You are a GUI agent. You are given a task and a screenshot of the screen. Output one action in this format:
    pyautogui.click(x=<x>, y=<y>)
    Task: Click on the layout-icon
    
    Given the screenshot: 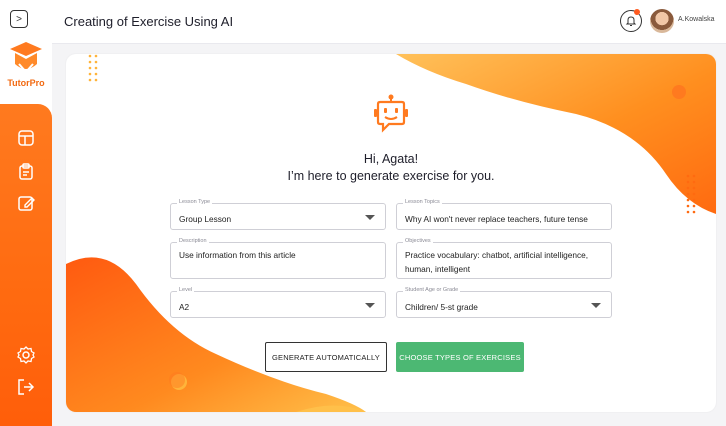 What is the action you would take?
    pyautogui.click(x=26, y=138)
    